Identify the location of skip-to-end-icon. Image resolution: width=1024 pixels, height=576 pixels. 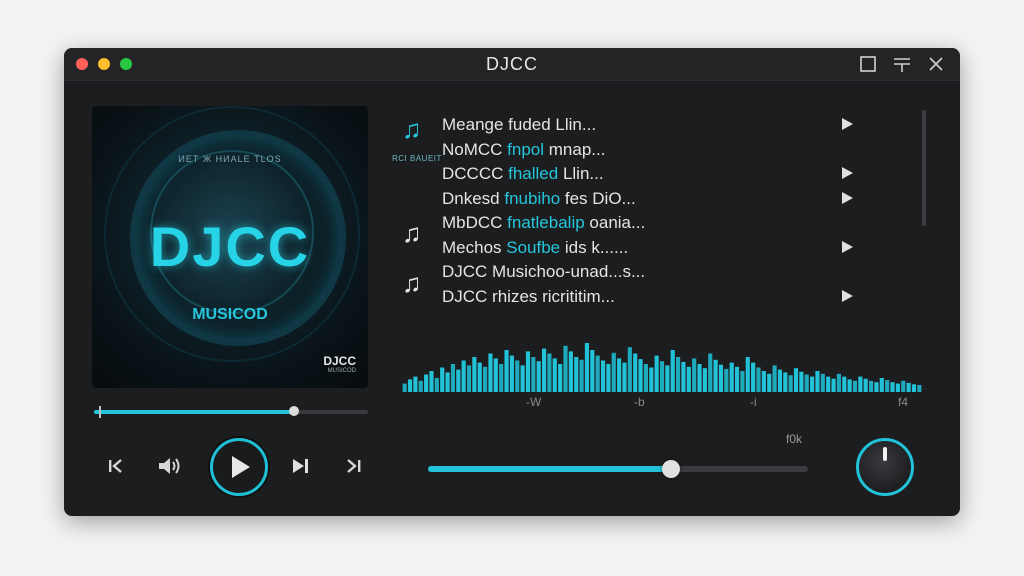
(354, 466).